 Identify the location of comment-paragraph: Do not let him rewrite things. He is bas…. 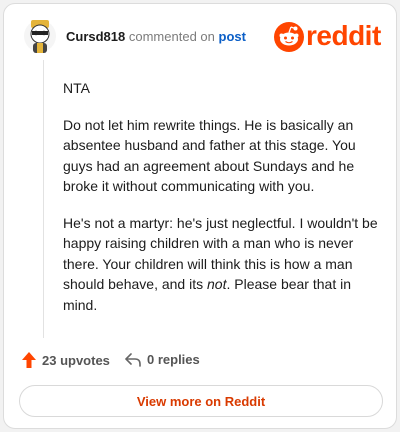
(209, 155).